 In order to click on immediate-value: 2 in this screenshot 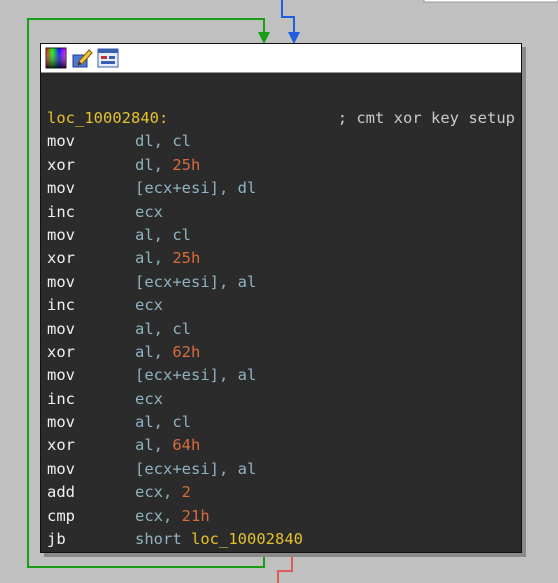, I will do `click(186, 492)`.